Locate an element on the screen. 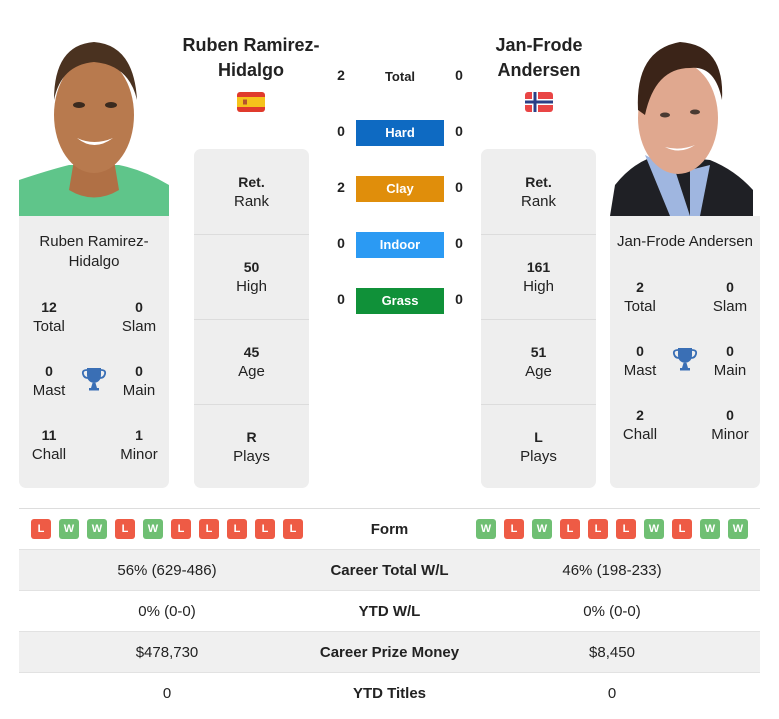 This screenshot has width=779, height=719. player1-name-heading: Ruben Ramirez- Hidalgo is located at coordinates (251, 58).